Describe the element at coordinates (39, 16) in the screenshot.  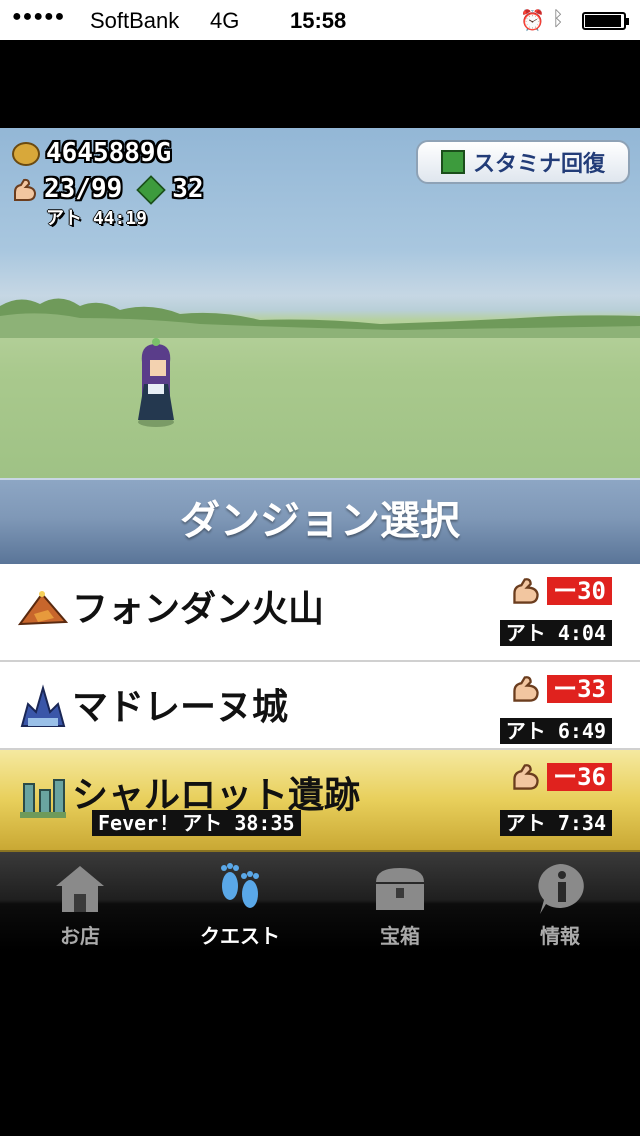
I see `signal-strength: ●●●●●` at that location.